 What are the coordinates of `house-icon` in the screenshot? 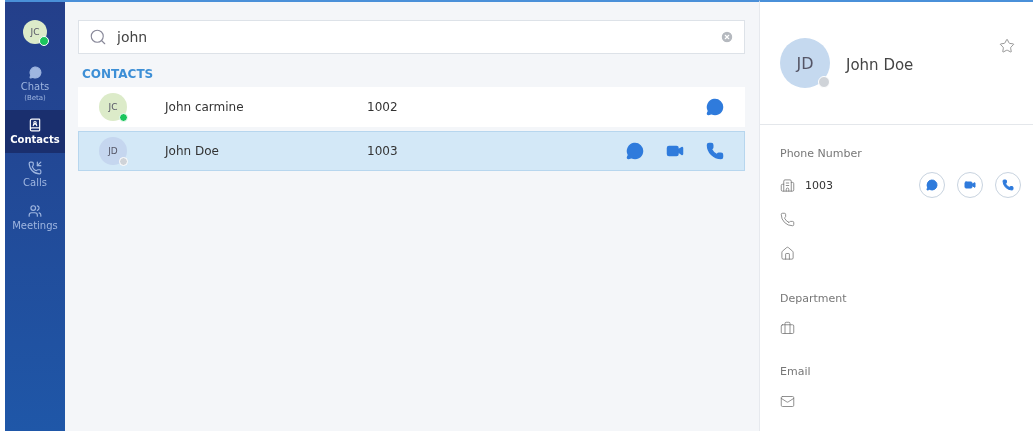 It's located at (787, 253).